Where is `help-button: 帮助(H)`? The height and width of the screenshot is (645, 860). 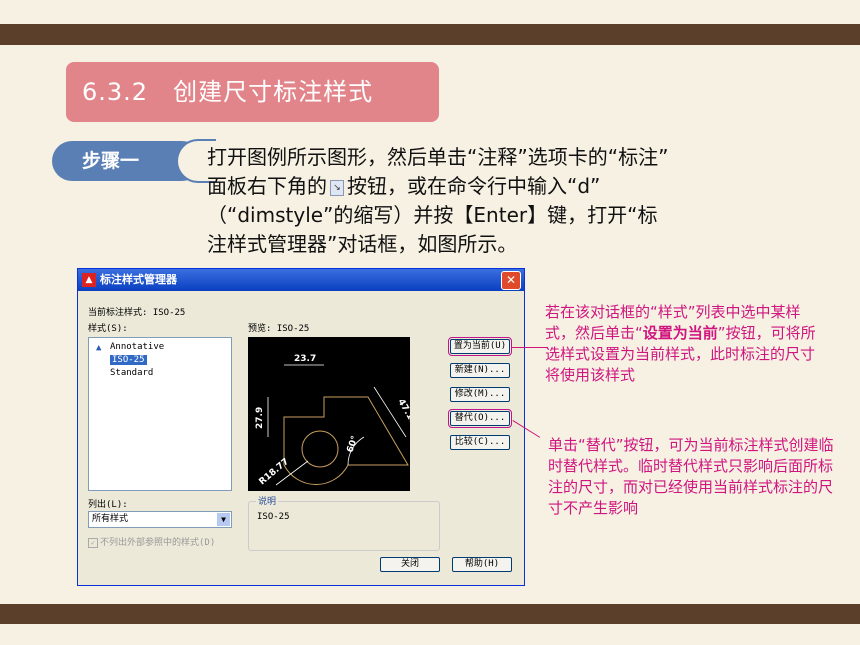 help-button: 帮助(H) is located at coordinates (482, 564).